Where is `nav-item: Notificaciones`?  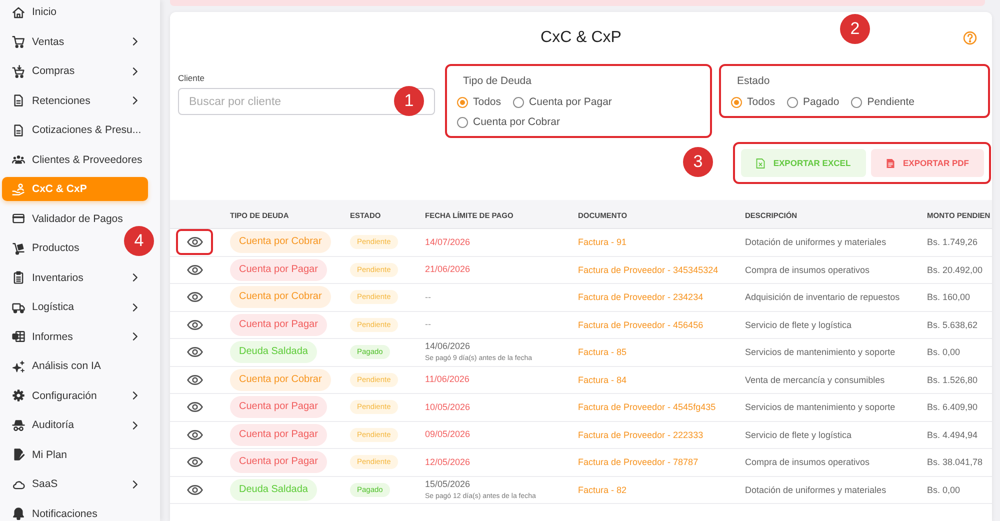
nav-item: Notificaciones is located at coordinates (52, 511).